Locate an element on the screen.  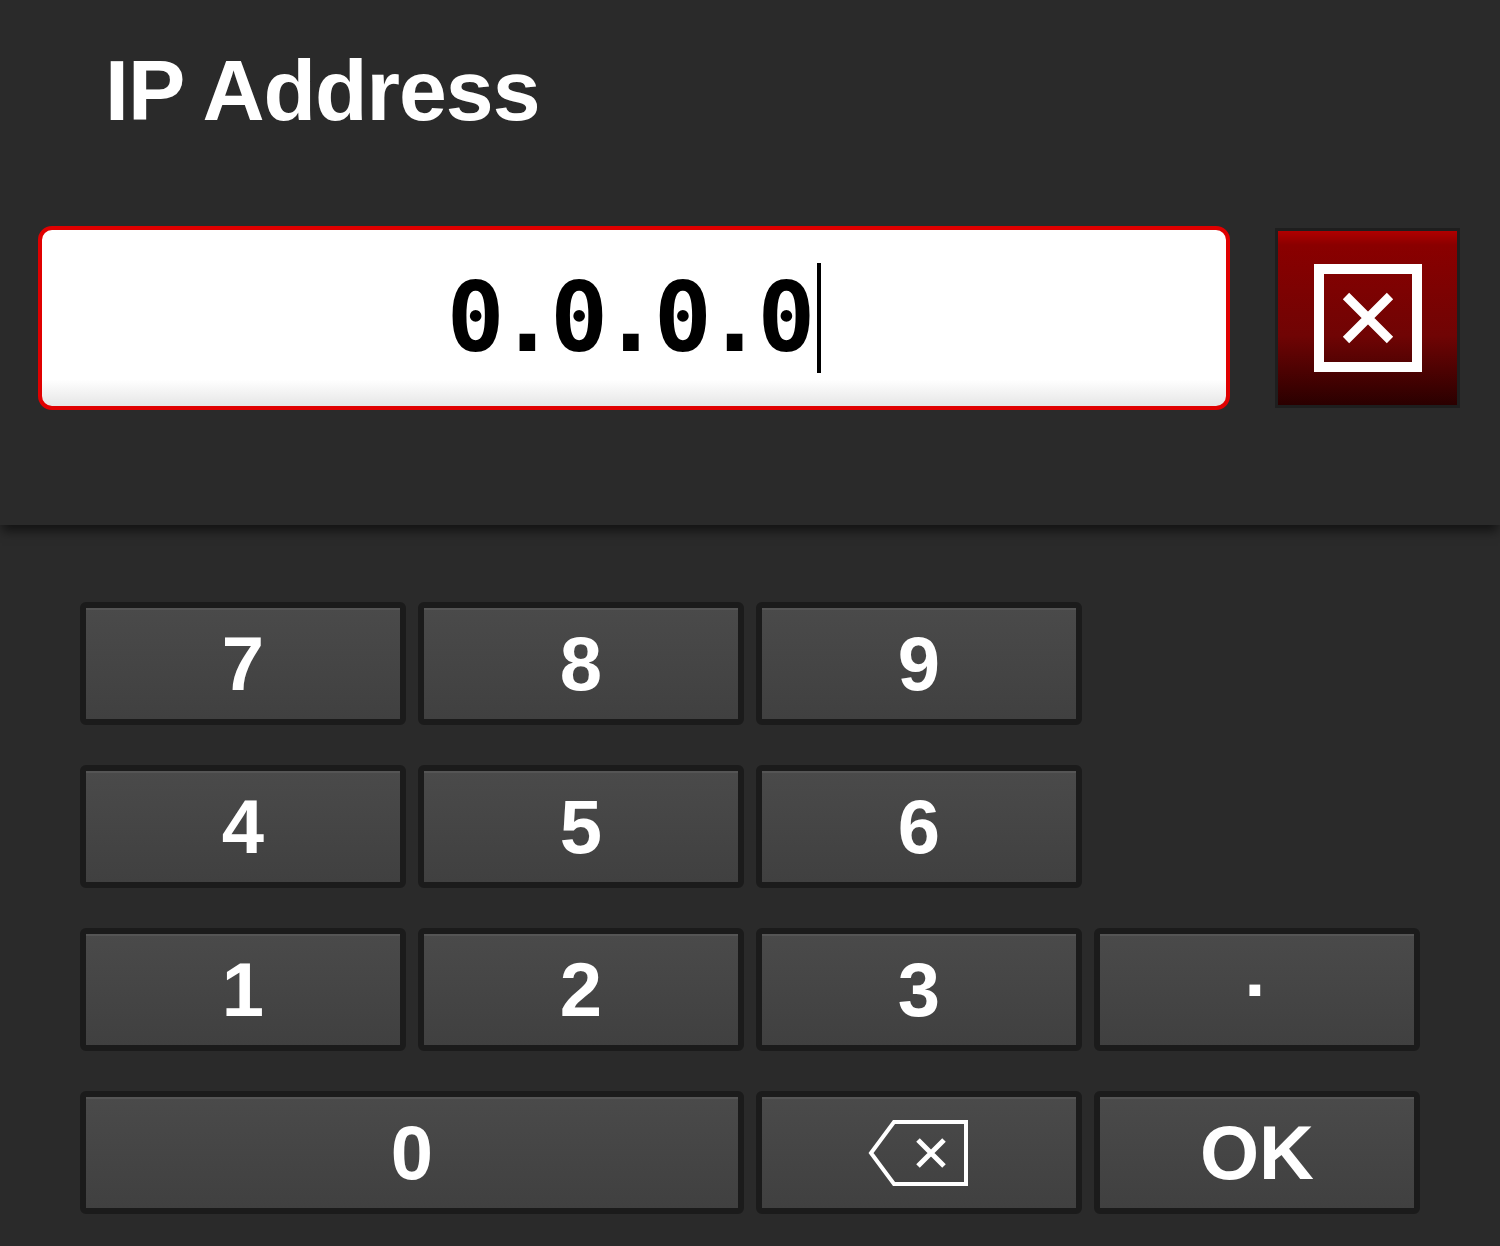
digit-key: 6 is located at coordinates (919, 826).